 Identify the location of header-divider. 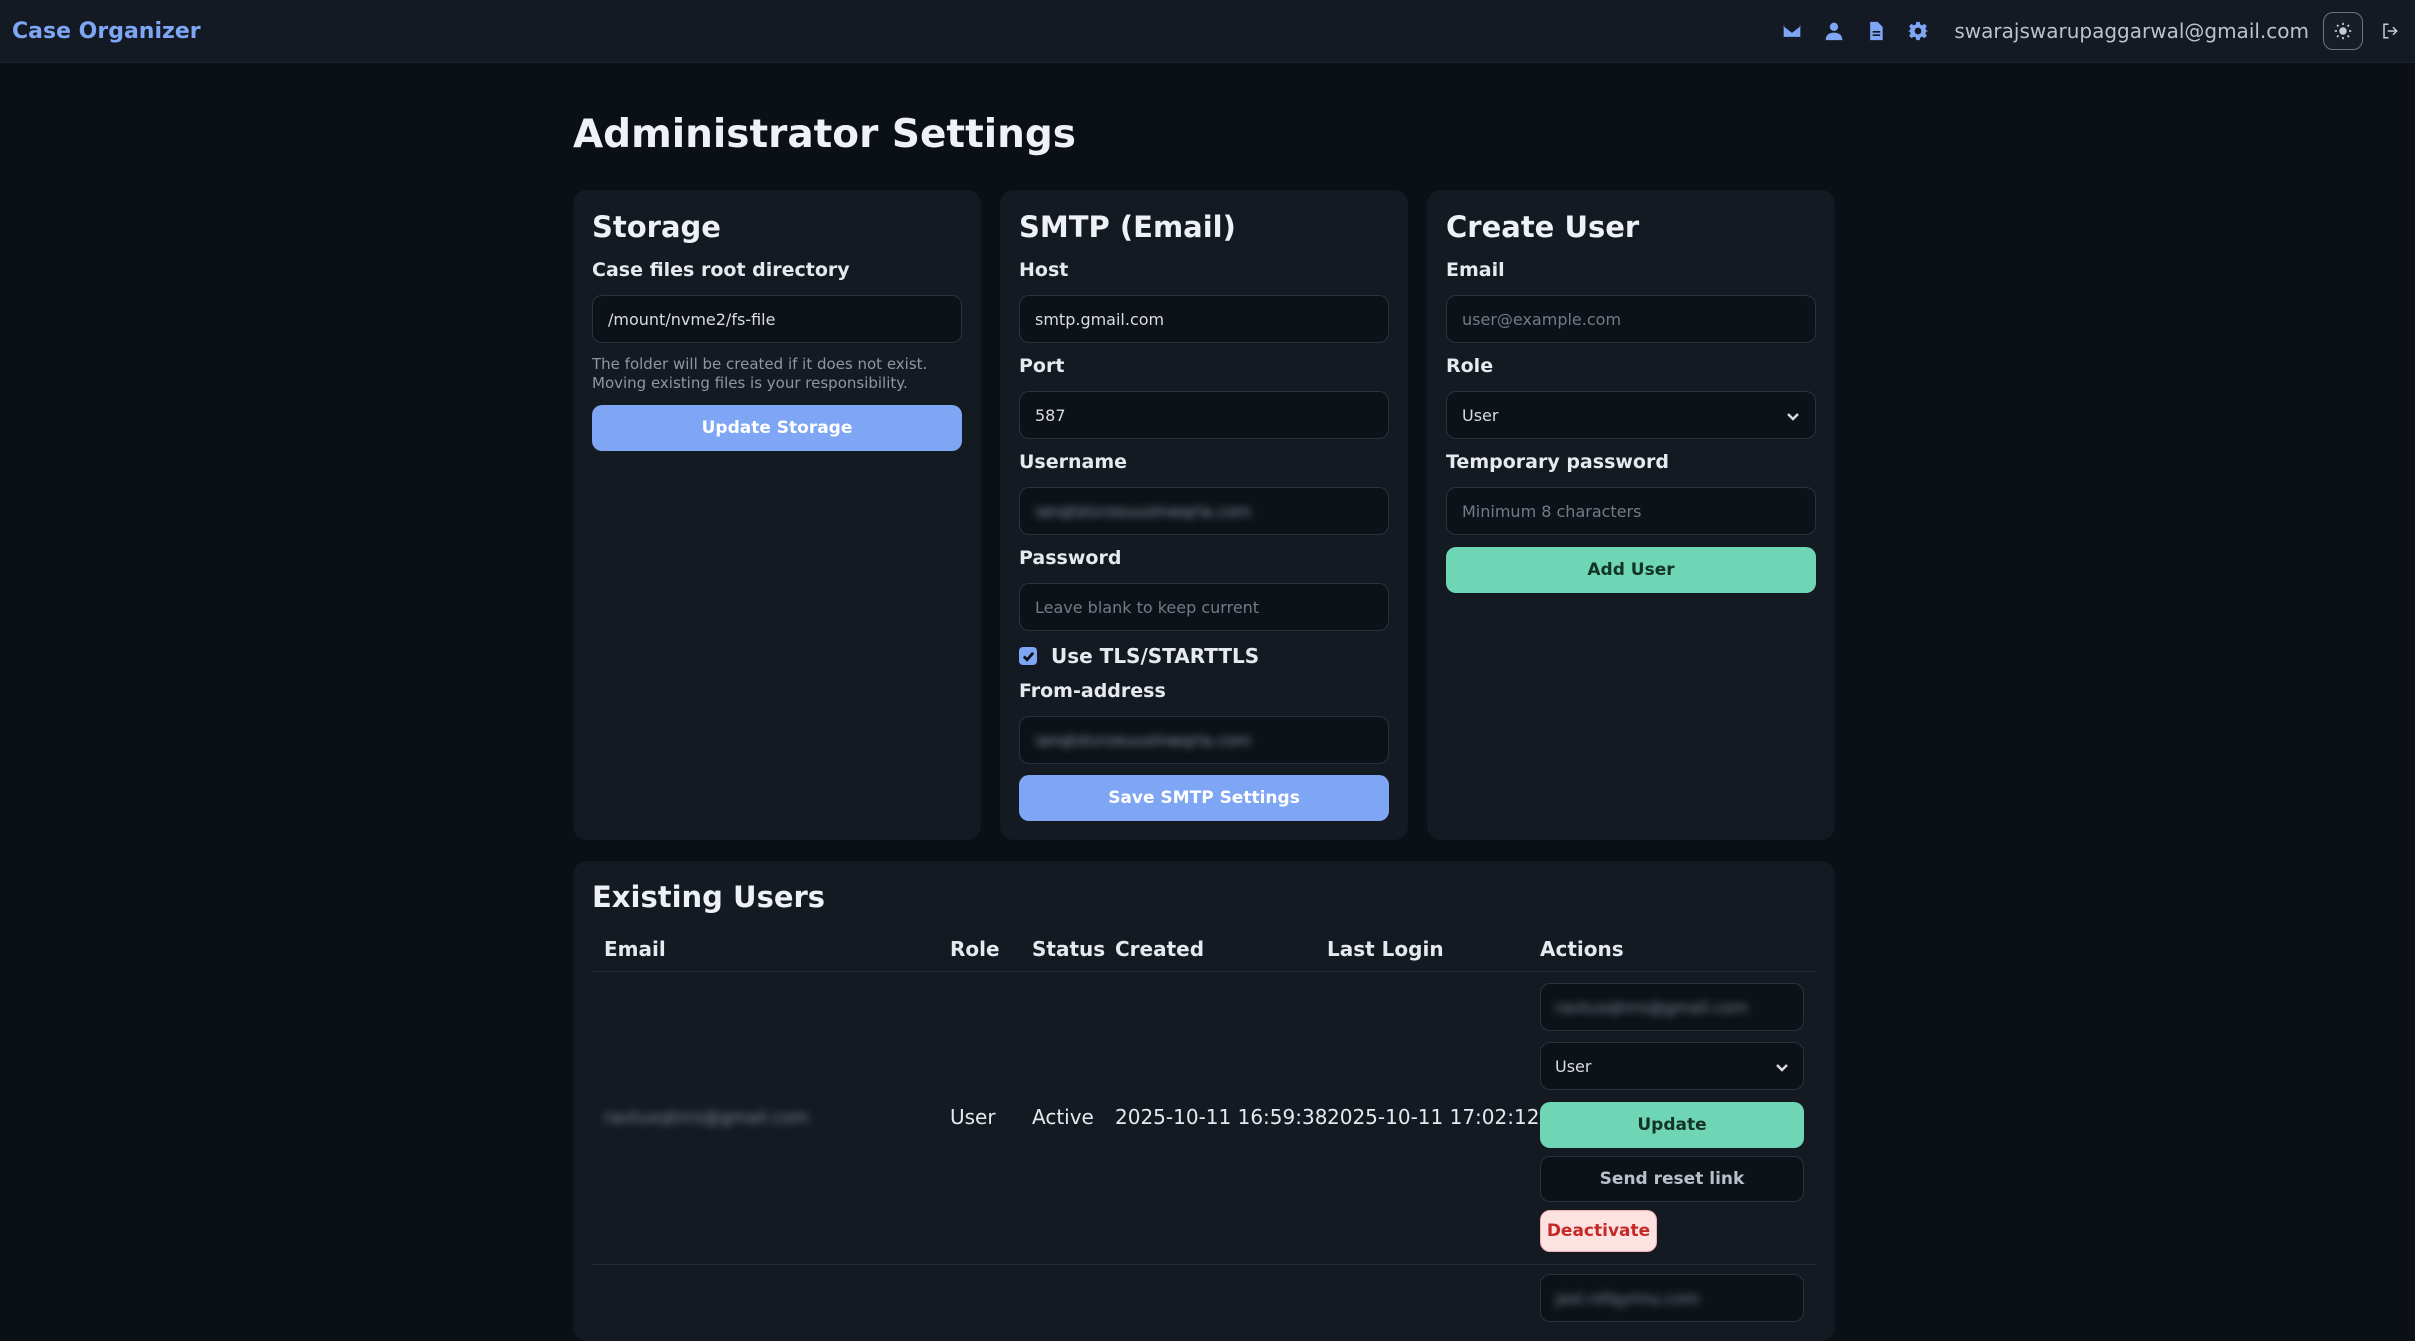
(1204, 971).